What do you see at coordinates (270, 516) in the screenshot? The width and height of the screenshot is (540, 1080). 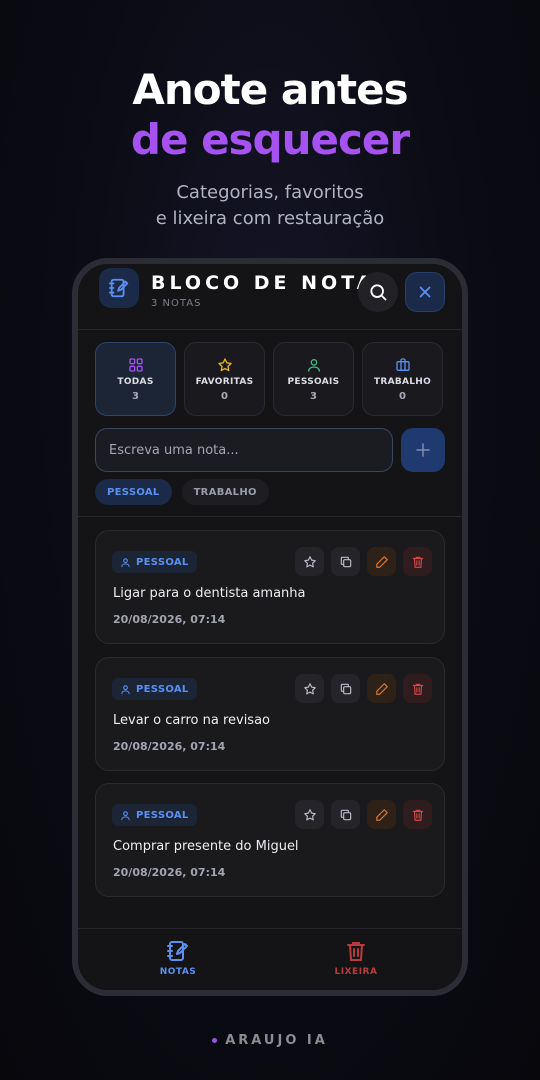 I see `divider` at bounding box center [270, 516].